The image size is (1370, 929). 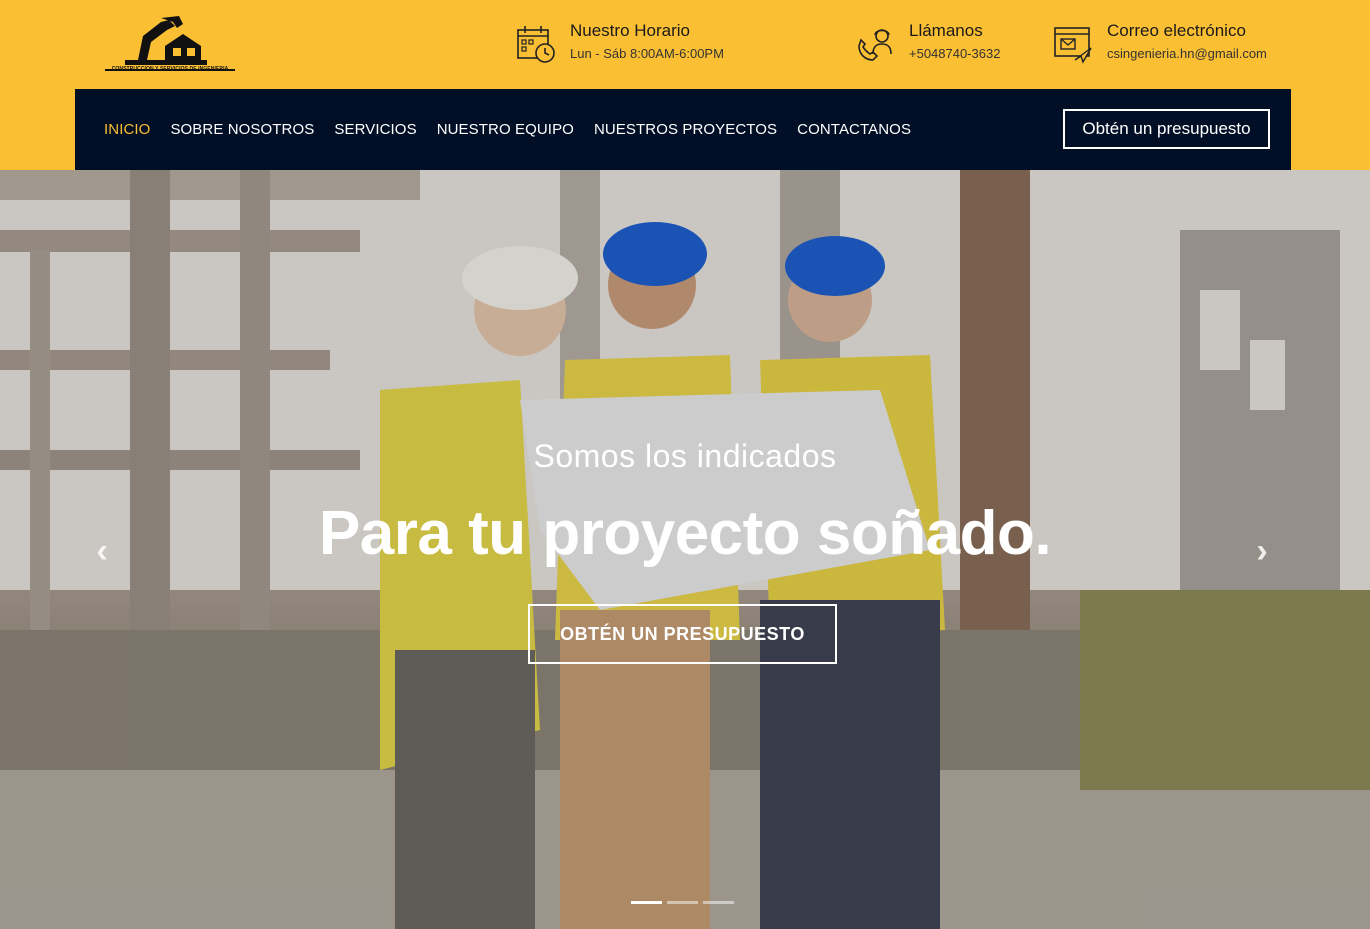 I want to click on nav-item-nuestros-proyectos: NUESTROS PROYECTOS, so click(x=685, y=129).